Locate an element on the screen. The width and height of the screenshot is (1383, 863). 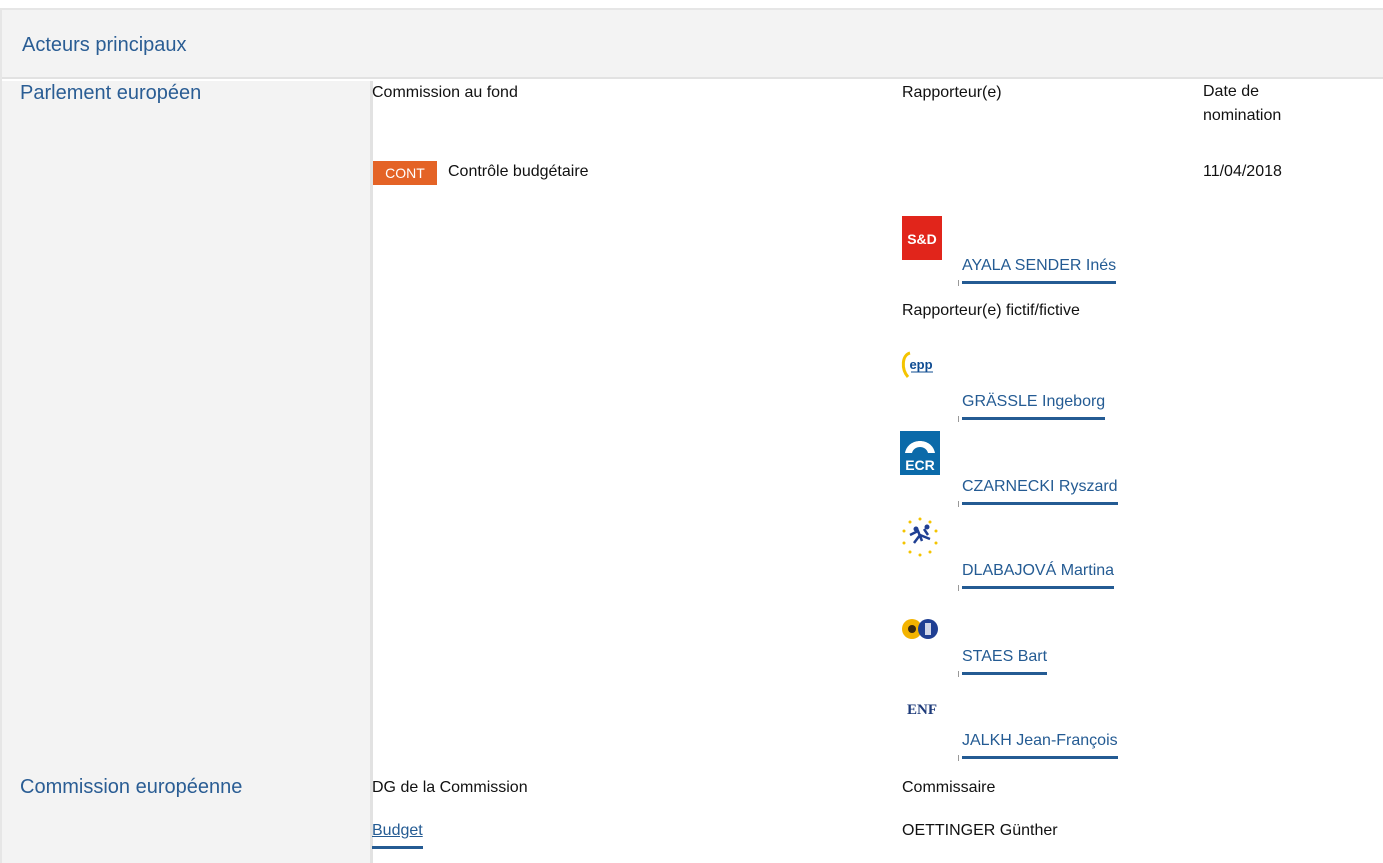
dg-budget-link: Budget is located at coordinates (397, 835).